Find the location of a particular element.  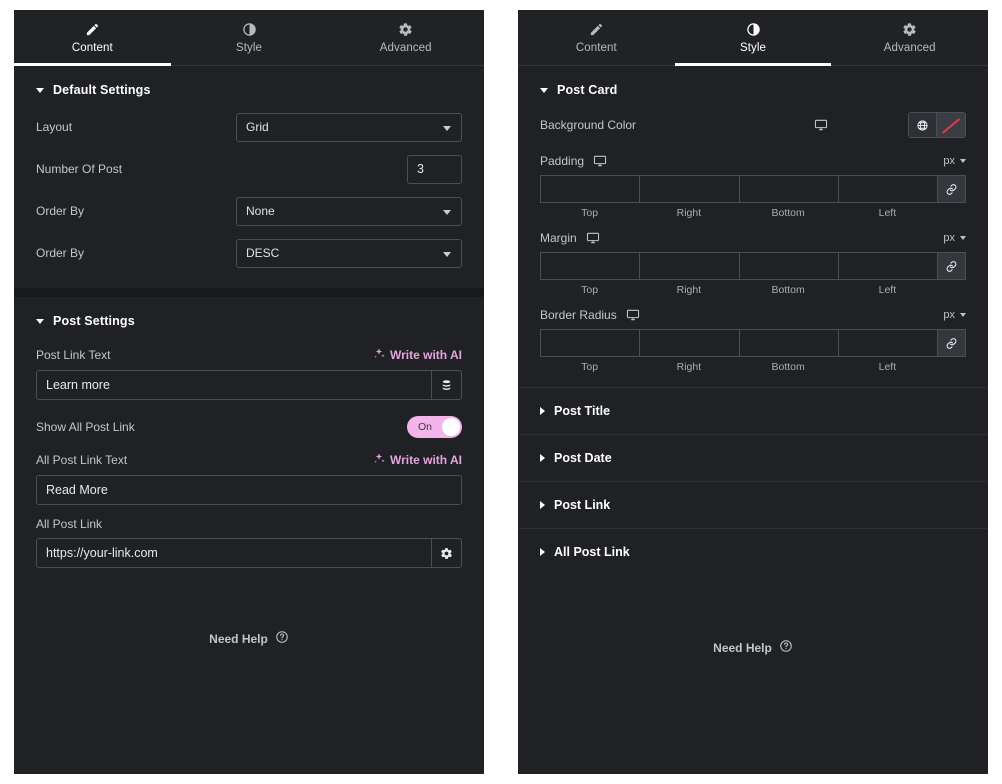

margin-header: Margin px is located at coordinates (753, 238).